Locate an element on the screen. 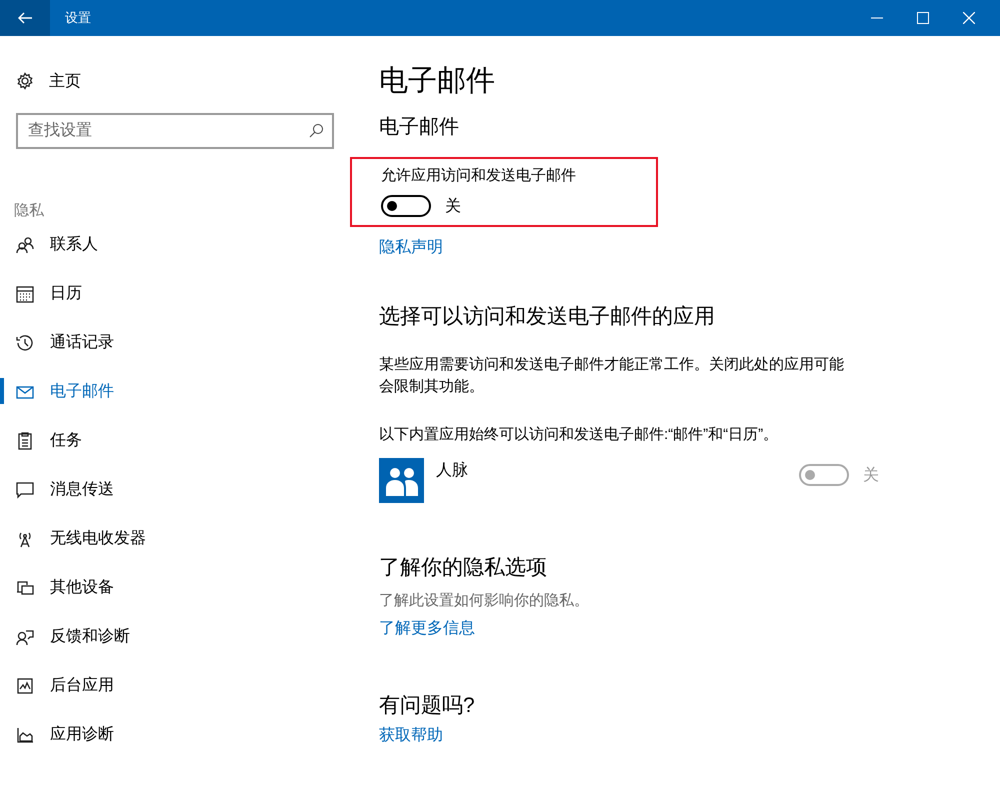  privacy-link: 隐私声明 is located at coordinates (411, 247).